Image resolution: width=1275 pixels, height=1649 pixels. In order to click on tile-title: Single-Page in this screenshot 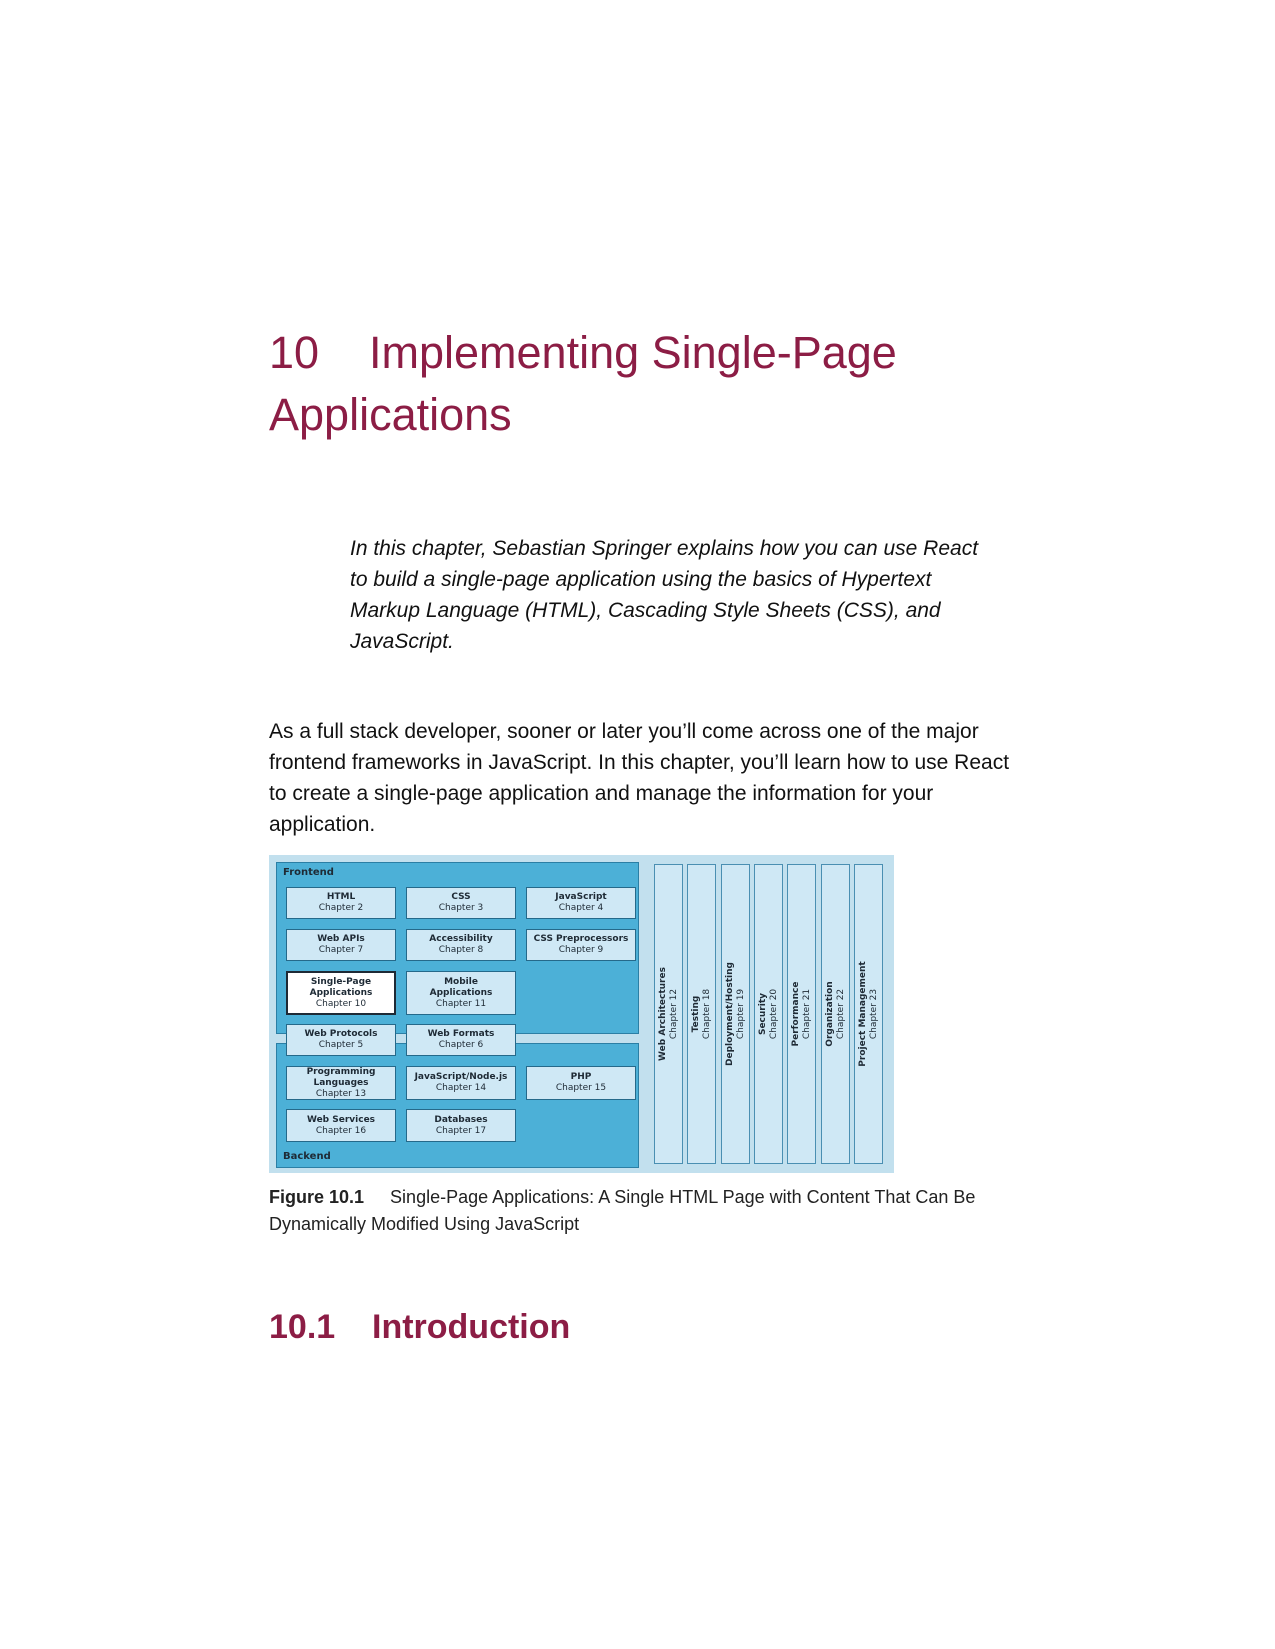, I will do `click(341, 981)`.